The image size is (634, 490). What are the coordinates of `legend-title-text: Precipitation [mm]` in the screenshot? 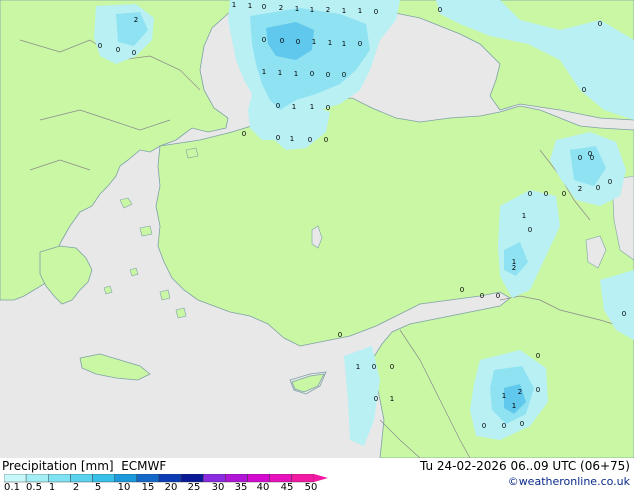 It's located at (58, 466).